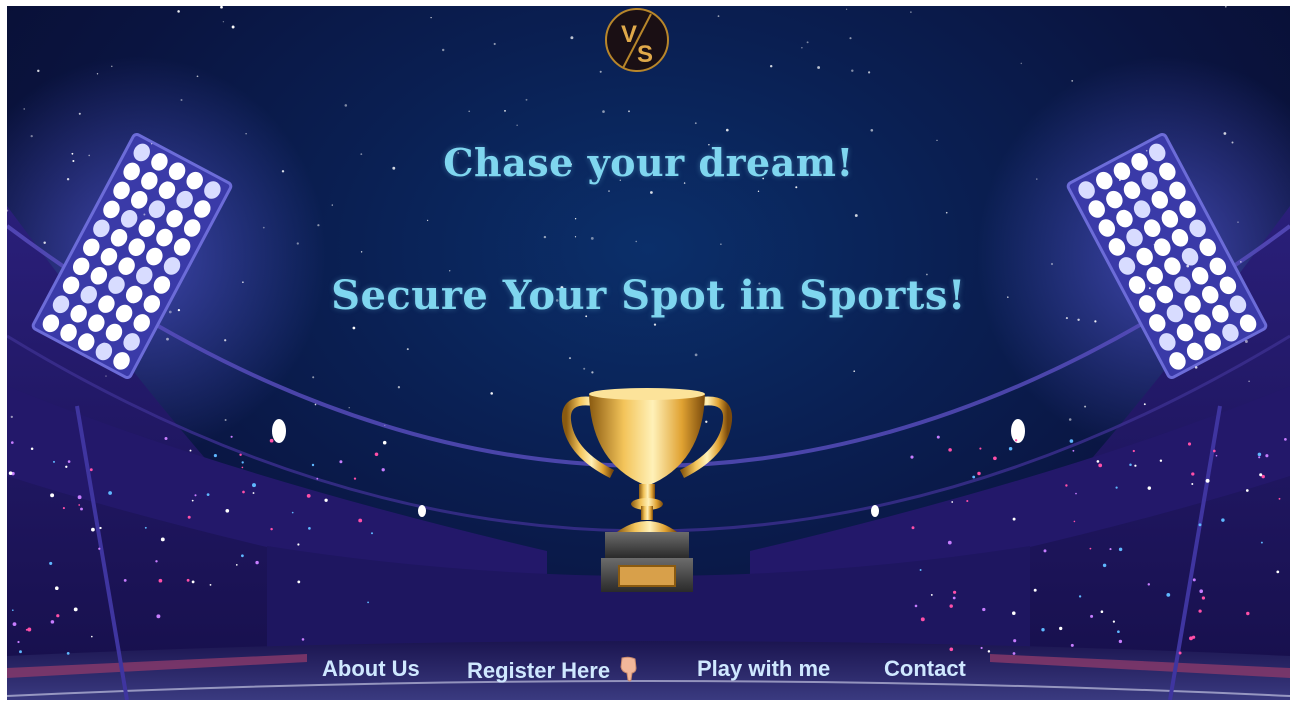  Describe the element at coordinates (645, 54) in the screenshot. I see `svg-text: S` at that location.